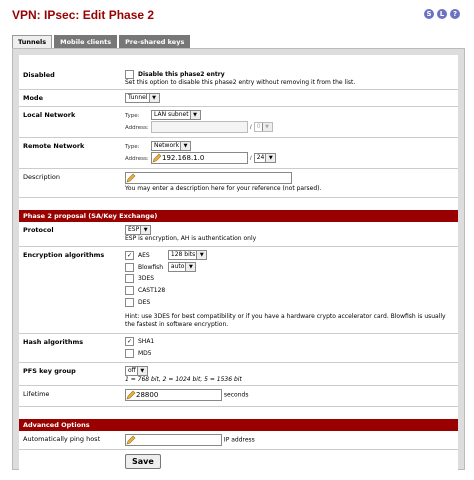 The width and height of the screenshot is (474, 480). Describe the element at coordinates (176, 115) in the screenshot. I see `local-type-select: LAN subnet ▼` at that location.